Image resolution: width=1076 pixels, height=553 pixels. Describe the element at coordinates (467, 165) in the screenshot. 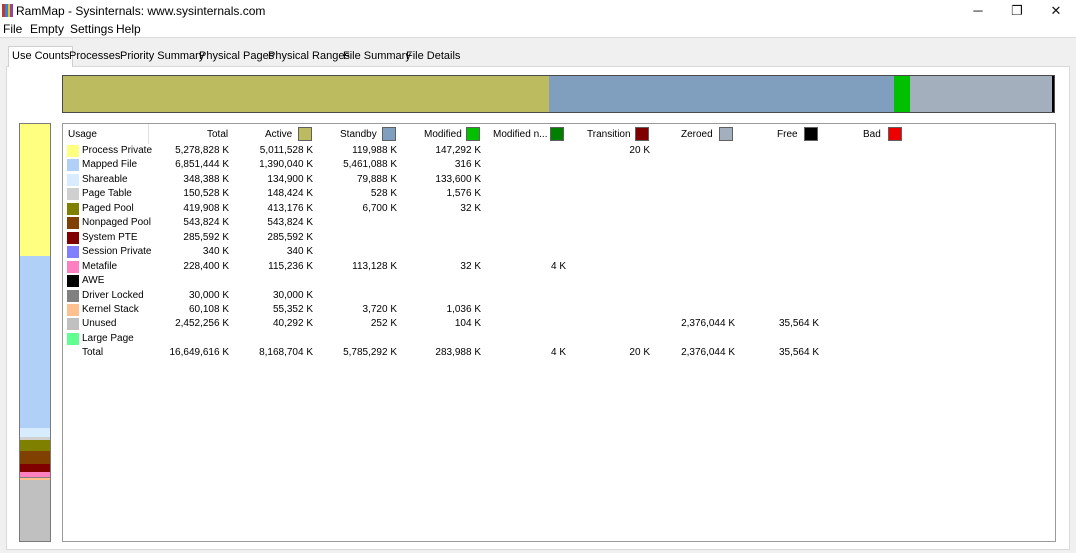

I see `cell-modified: 316 K` at that location.